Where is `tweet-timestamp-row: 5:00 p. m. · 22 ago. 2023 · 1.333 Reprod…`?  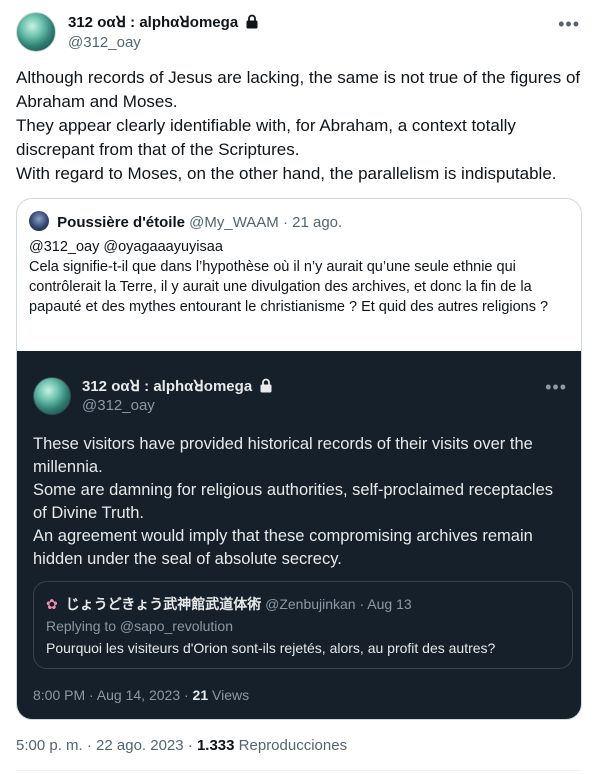
tweet-timestamp-row: 5:00 p. m. · 22 ago. 2023 · 1.333 Reprod… is located at coordinates (181, 745).